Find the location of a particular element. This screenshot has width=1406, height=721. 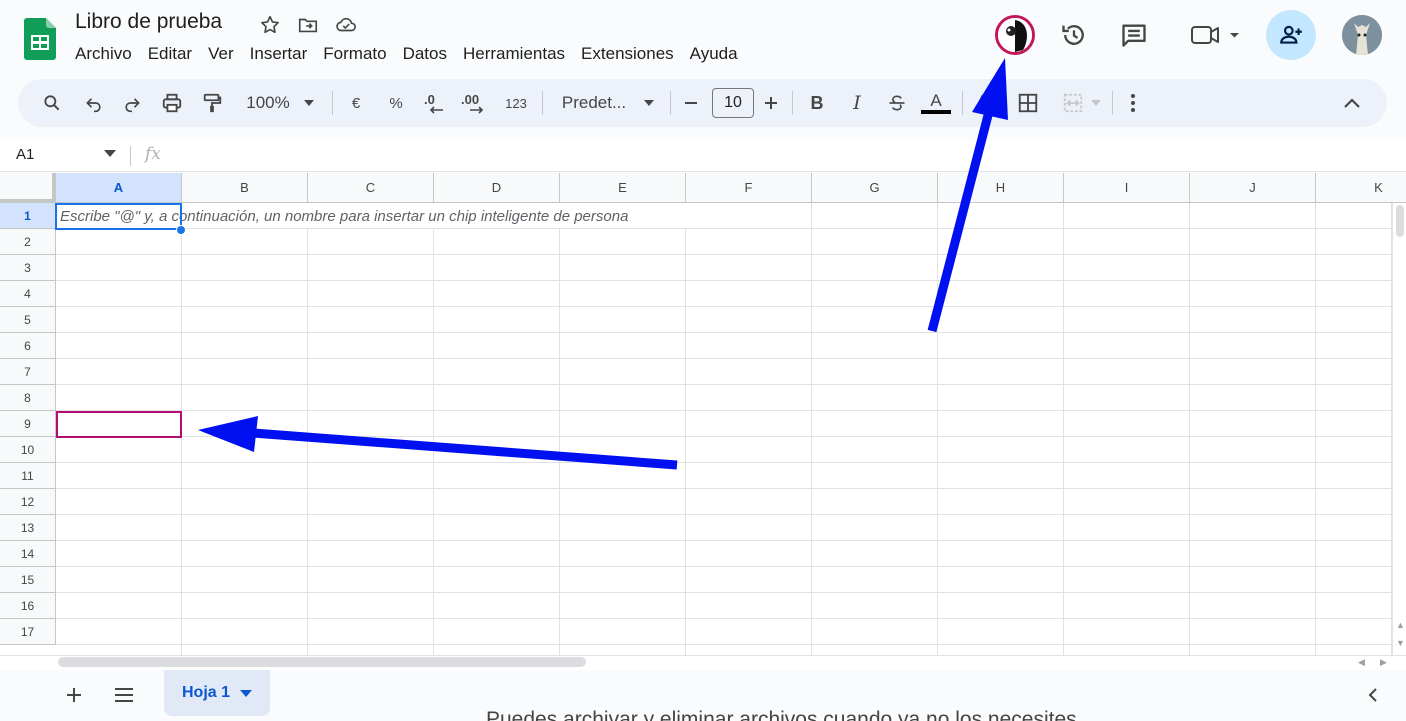

name-box: A1 is located at coordinates (25, 154).